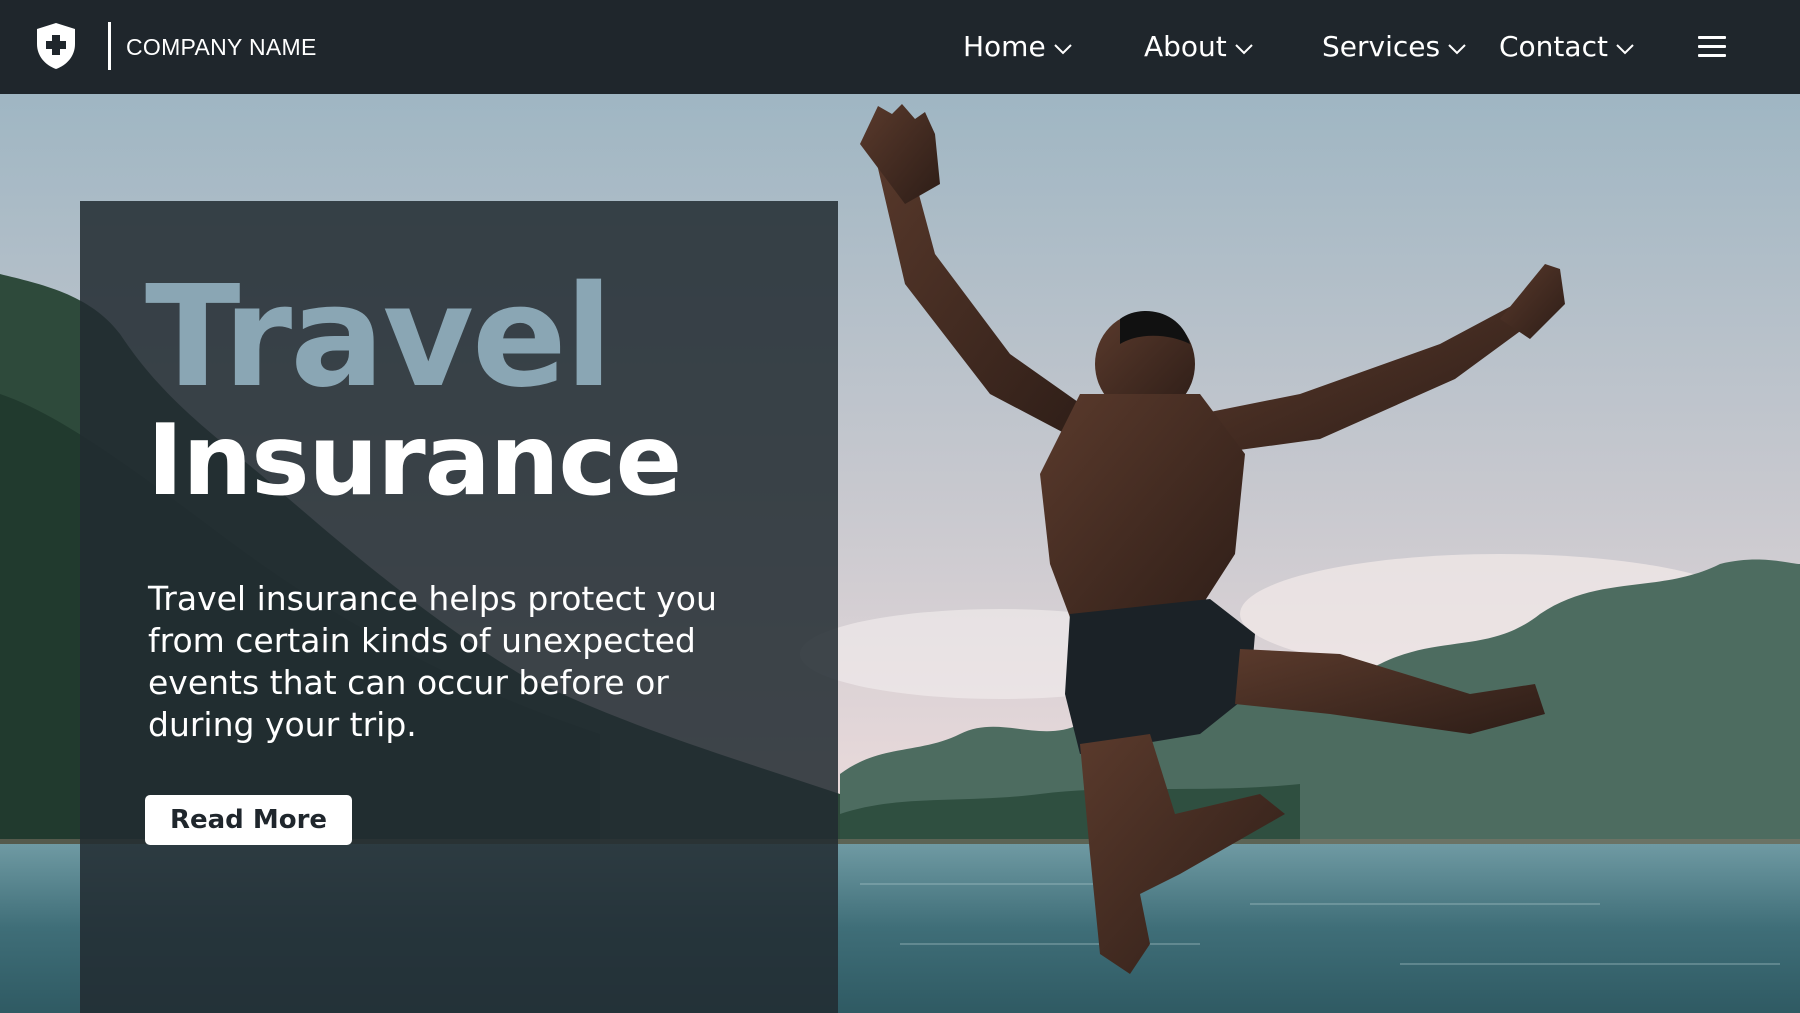 This screenshot has width=1800, height=1013. I want to click on shield-plus-icon, so click(56, 46).